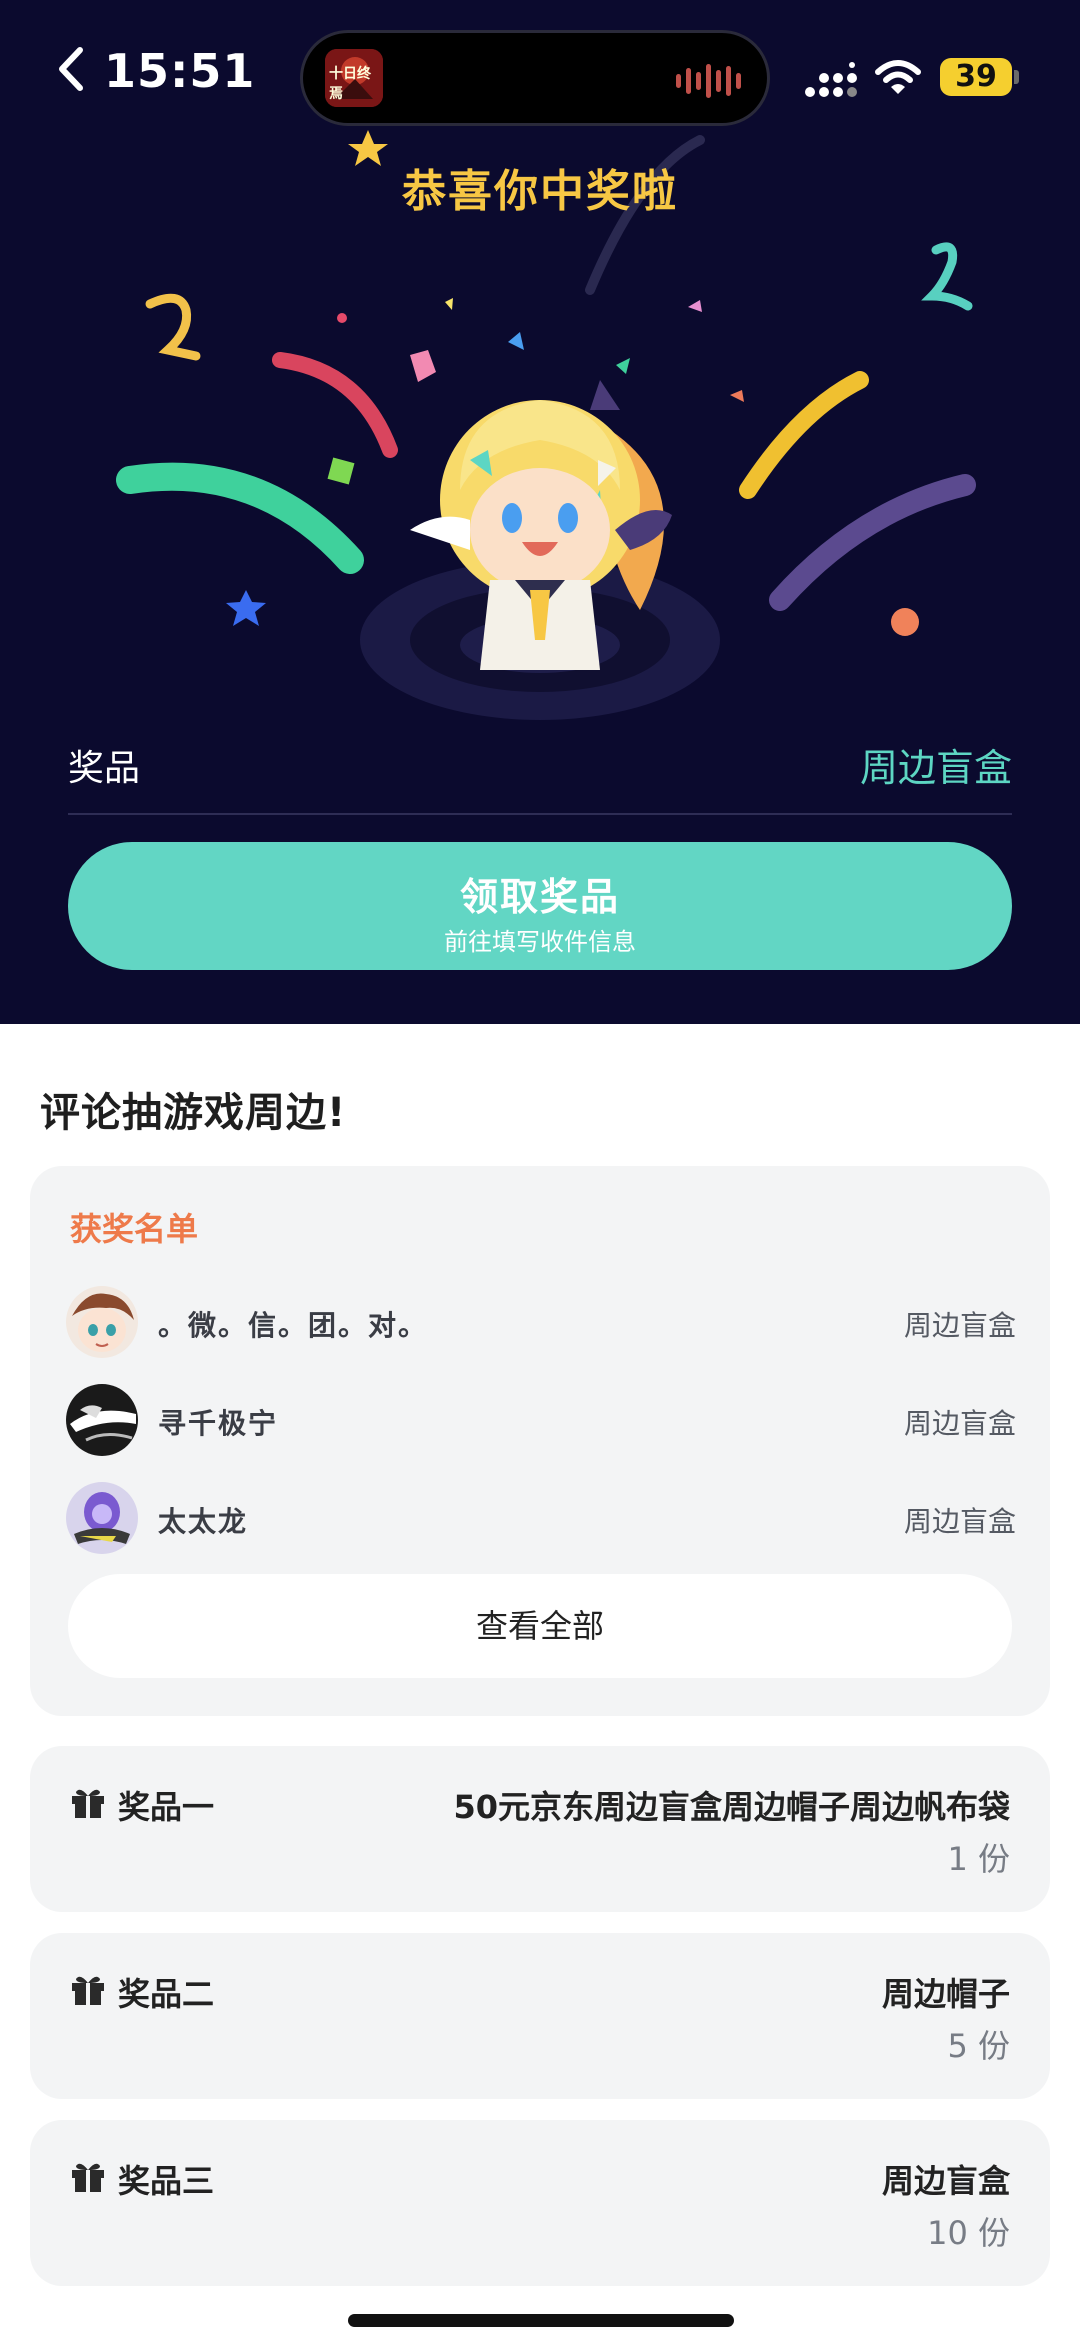 This screenshot has height=2347, width=1080. Describe the element at coordinates (978, 2046) in the screenshot. I see `prize-count: 5 份` at that location.